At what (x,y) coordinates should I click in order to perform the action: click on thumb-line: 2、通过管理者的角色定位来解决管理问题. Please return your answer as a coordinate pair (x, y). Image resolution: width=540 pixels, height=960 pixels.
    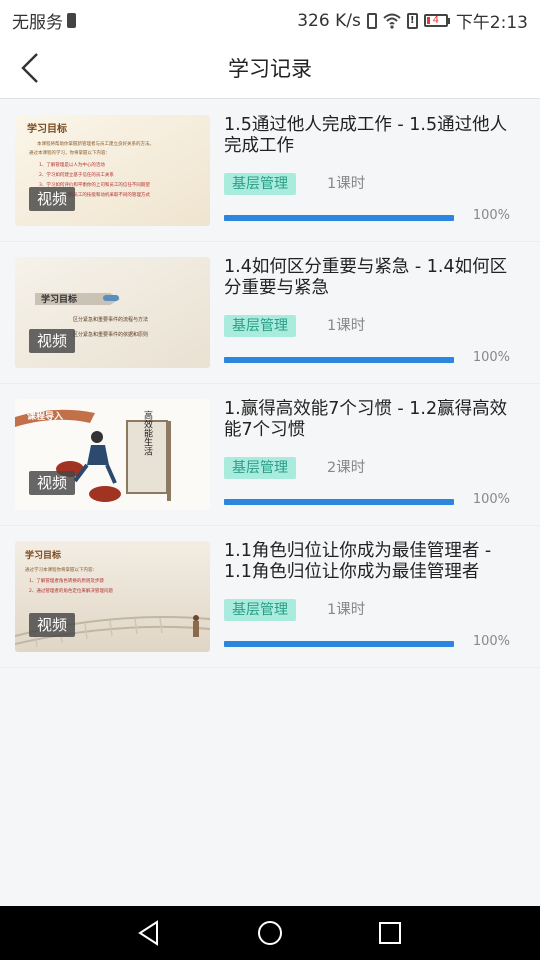
    Looking at the image, I should click on (71, 590).